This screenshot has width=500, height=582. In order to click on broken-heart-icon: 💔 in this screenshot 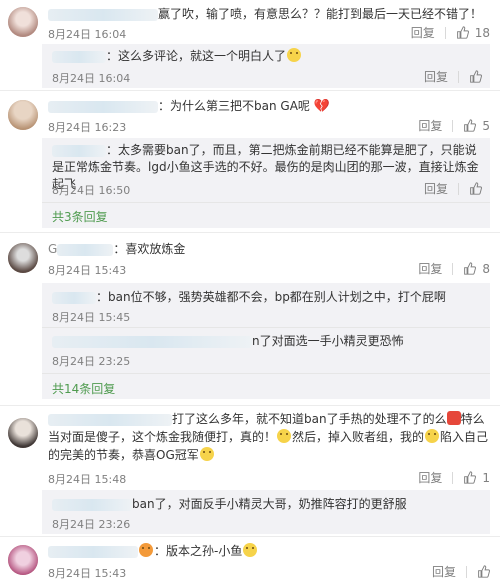, I will do `click(321, 106)`.